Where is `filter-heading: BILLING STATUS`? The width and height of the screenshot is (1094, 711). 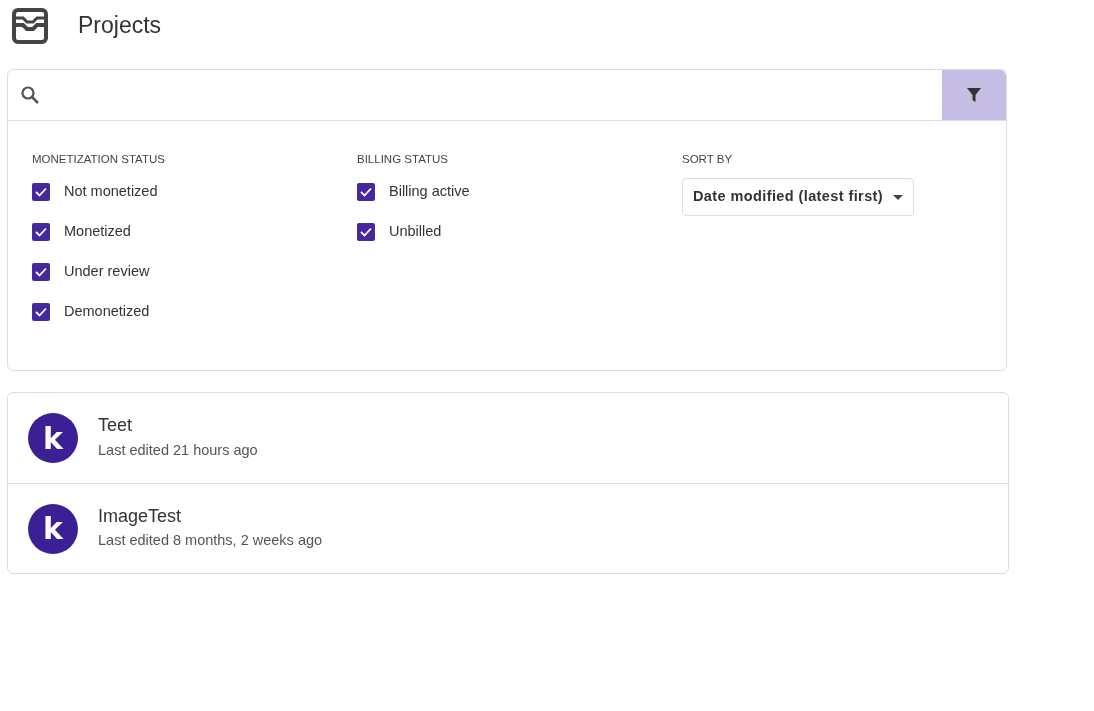
filter-heading: BILLING STATUS is located at coordinates (403, 159).